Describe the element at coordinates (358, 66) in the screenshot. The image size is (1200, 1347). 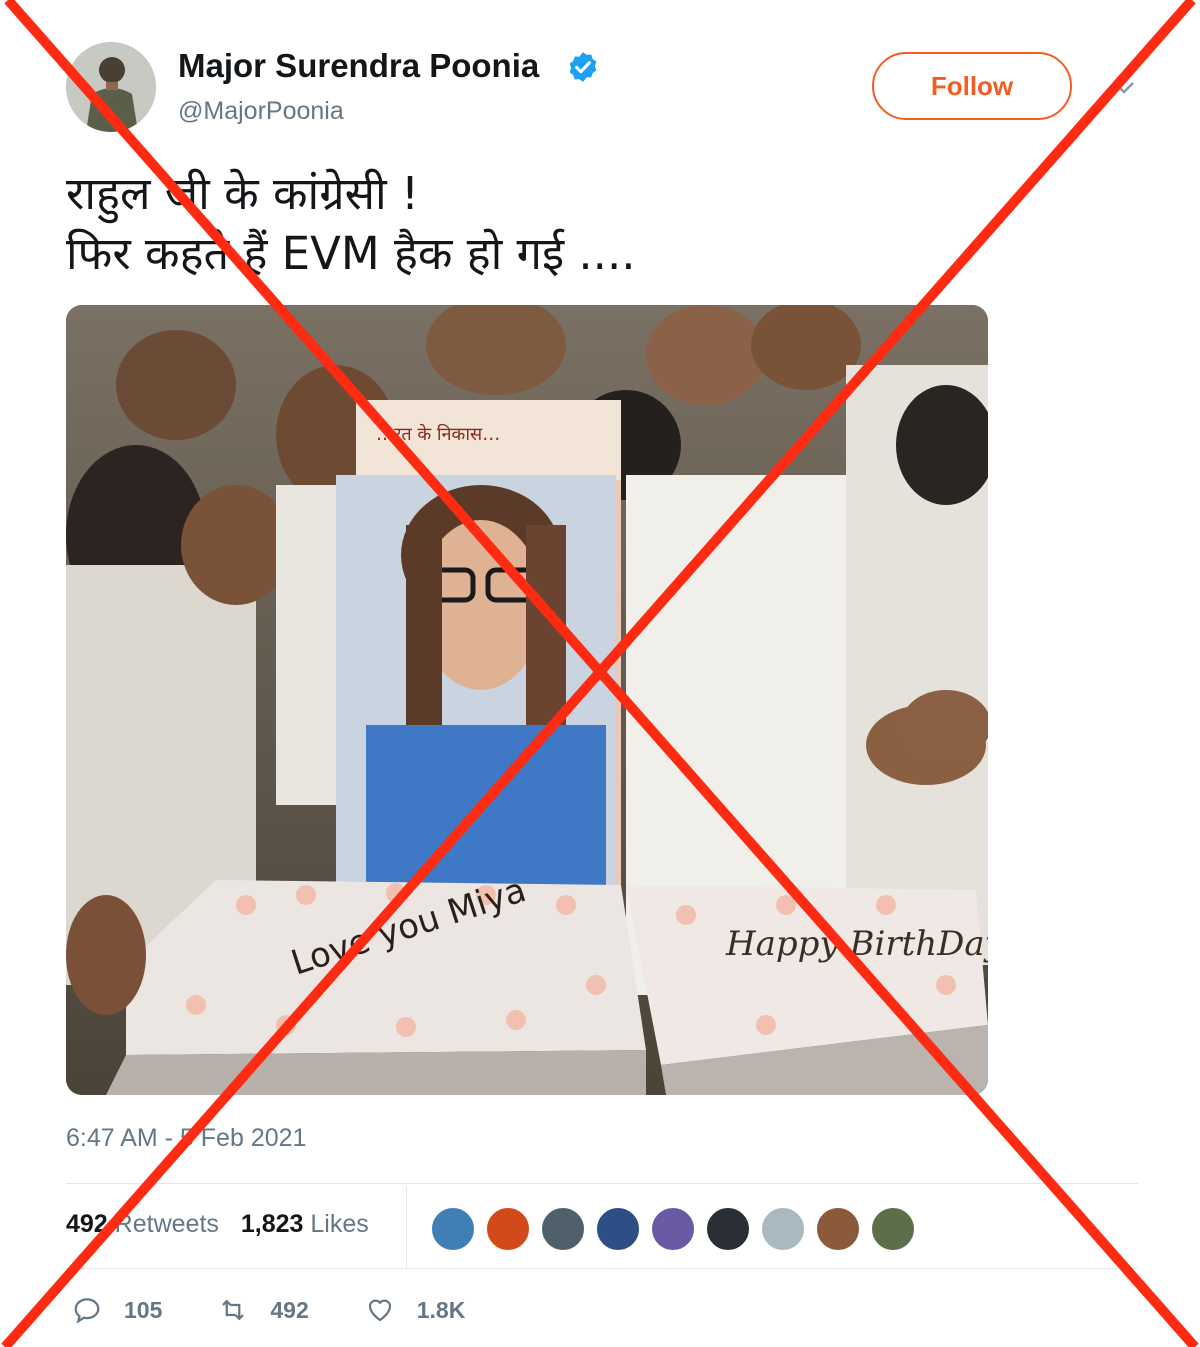
I see `author-name: Major Surendra Poonia` at that location.